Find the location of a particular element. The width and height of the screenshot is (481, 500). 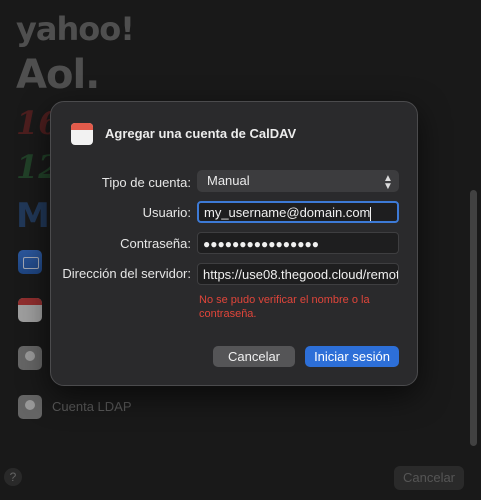

username-value: my_username@domain.com is located at coordinates (287, 212).